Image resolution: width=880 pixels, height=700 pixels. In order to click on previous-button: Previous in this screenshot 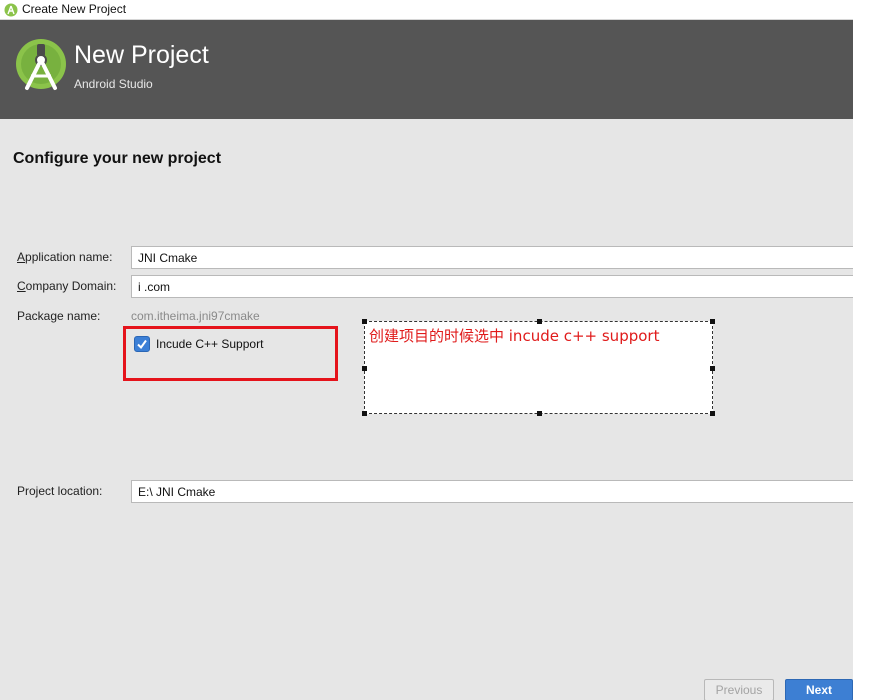, I will do `click(739, 689)`.